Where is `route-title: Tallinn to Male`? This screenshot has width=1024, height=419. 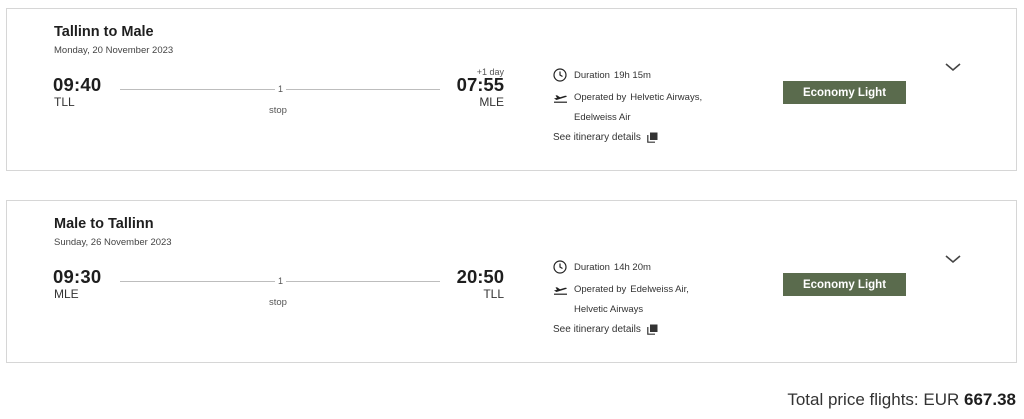
route-title: Tallinn to Male is located at coordinates (104, 32).